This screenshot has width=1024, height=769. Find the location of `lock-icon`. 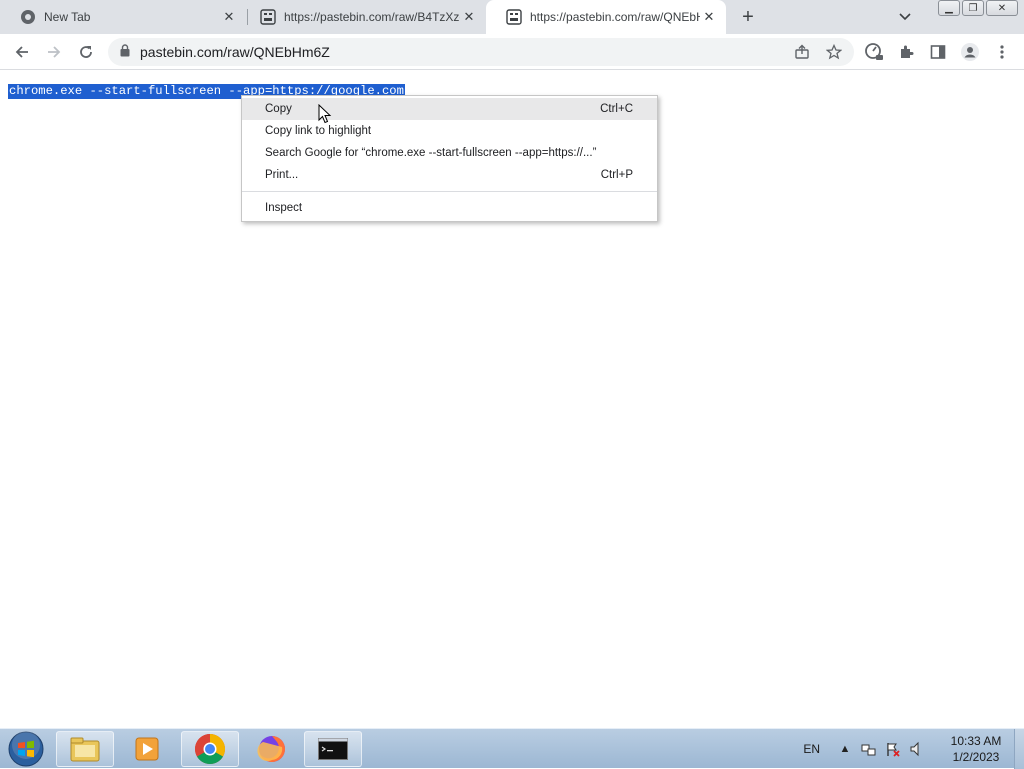

lock-icon is located at coordinates (125, 52).